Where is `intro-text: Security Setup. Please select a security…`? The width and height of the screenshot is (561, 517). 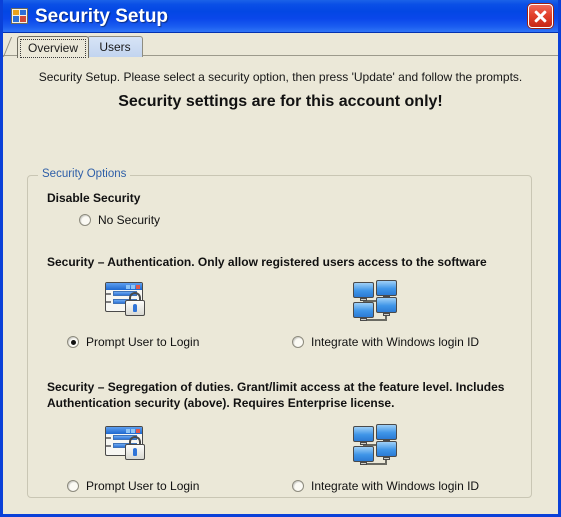 intro-text: Security Setup. Please select a security… is located at coordinates (280, 77).